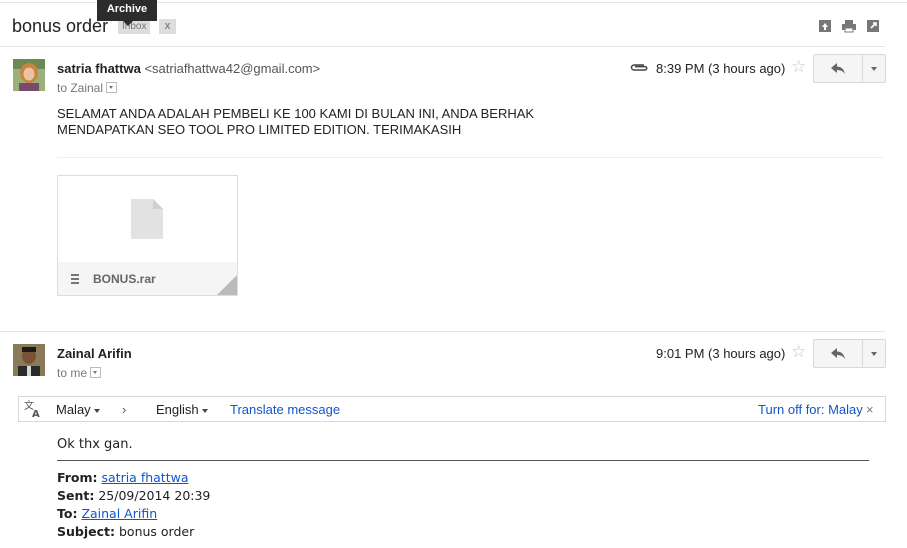  I want to click on turn-off-translation-link: Turn off for: Malay, so click(810, 409).